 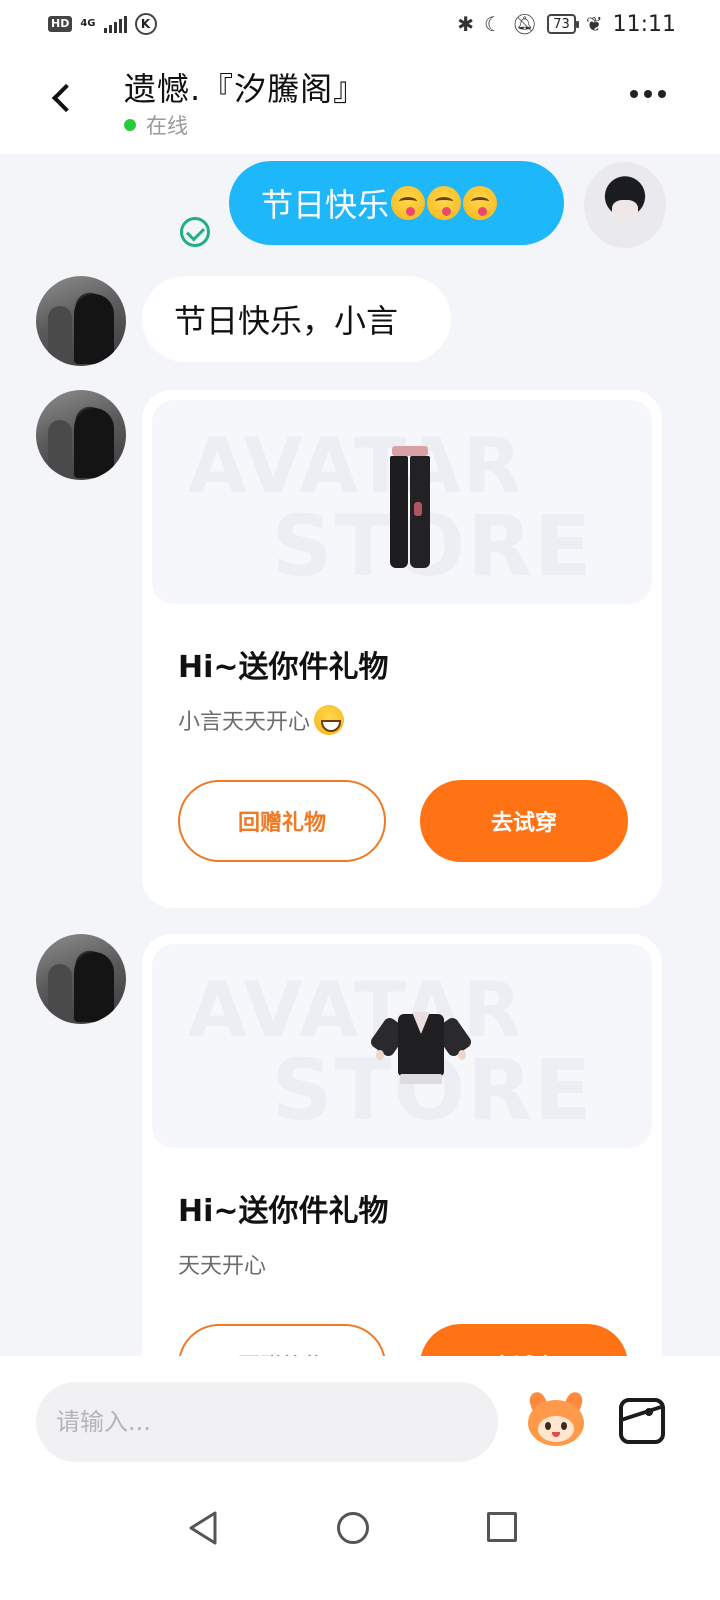 I want to click on mascot-sticker-button, so click(x=556, y=1418).